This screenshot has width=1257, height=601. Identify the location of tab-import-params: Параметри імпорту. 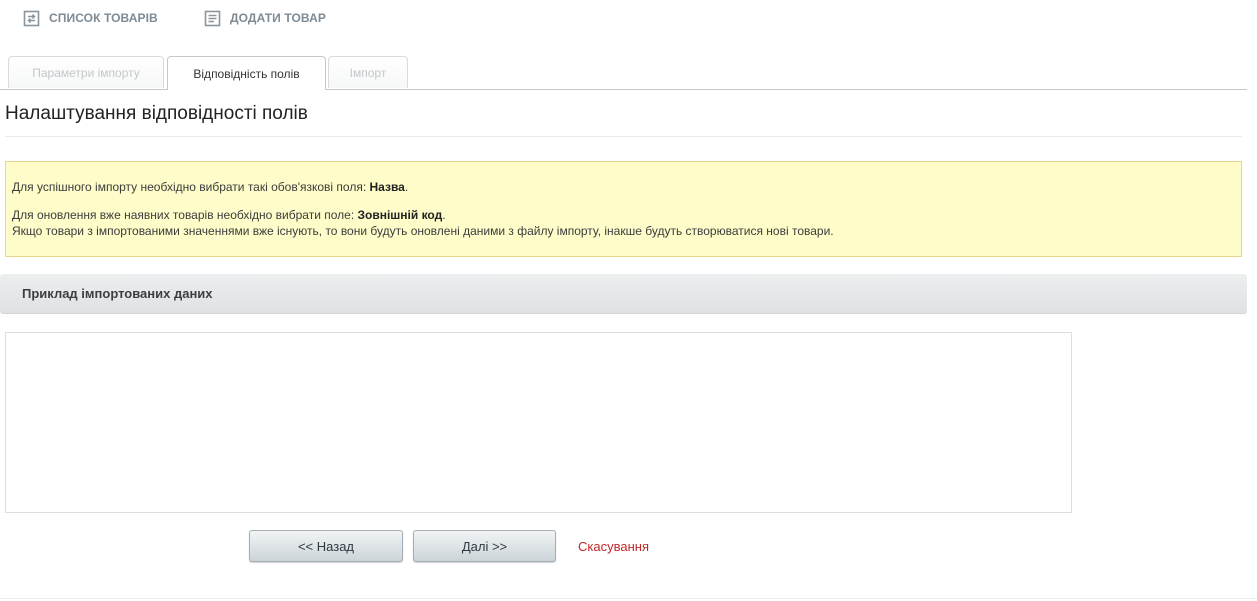
(86, 72).